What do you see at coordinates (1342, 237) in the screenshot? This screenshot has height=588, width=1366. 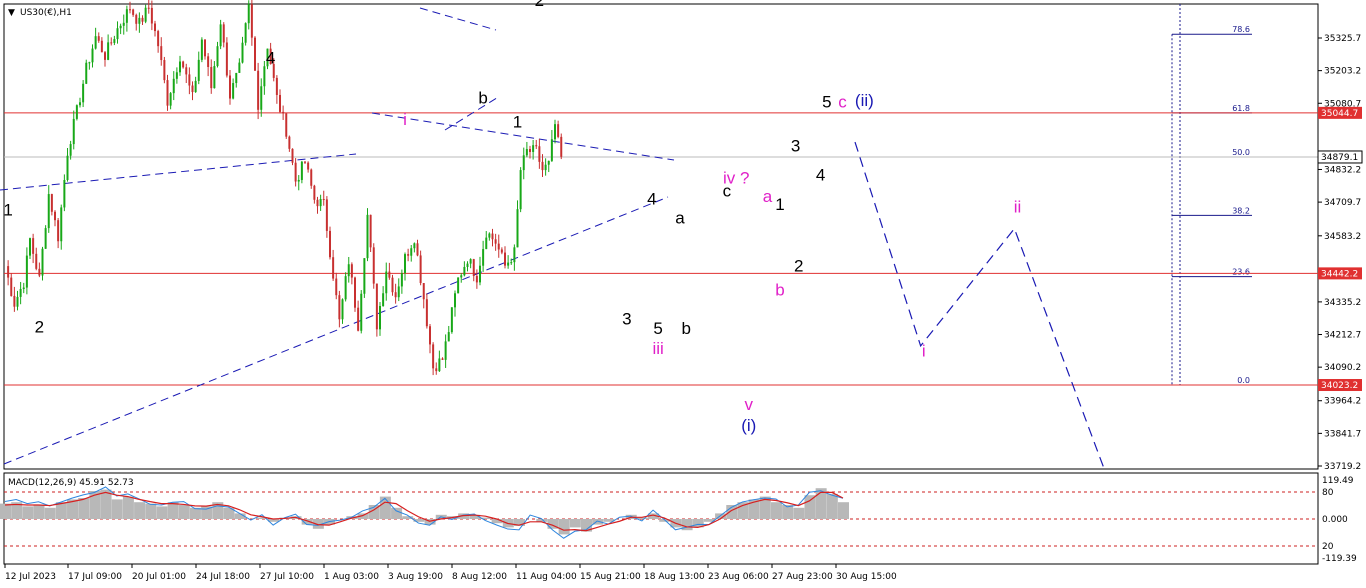 I see `price-tick-label-5: 34583.2` at bounding box center [1342, 237].